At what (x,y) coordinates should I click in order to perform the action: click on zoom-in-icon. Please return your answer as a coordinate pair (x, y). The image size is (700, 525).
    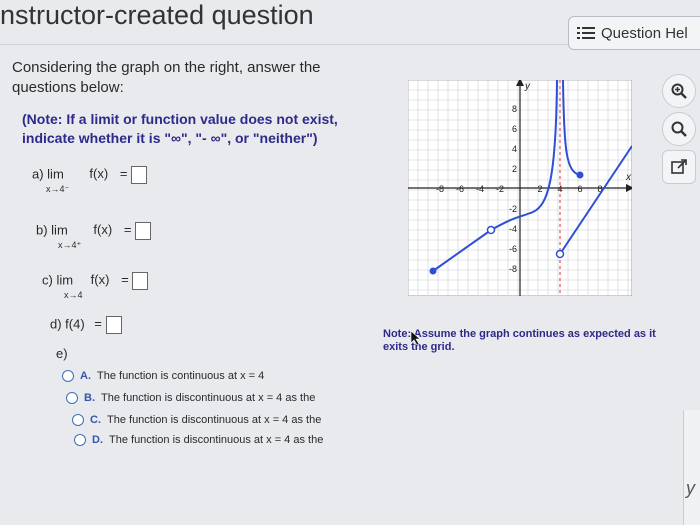
    Looking at the image, I should click on (679, 91).